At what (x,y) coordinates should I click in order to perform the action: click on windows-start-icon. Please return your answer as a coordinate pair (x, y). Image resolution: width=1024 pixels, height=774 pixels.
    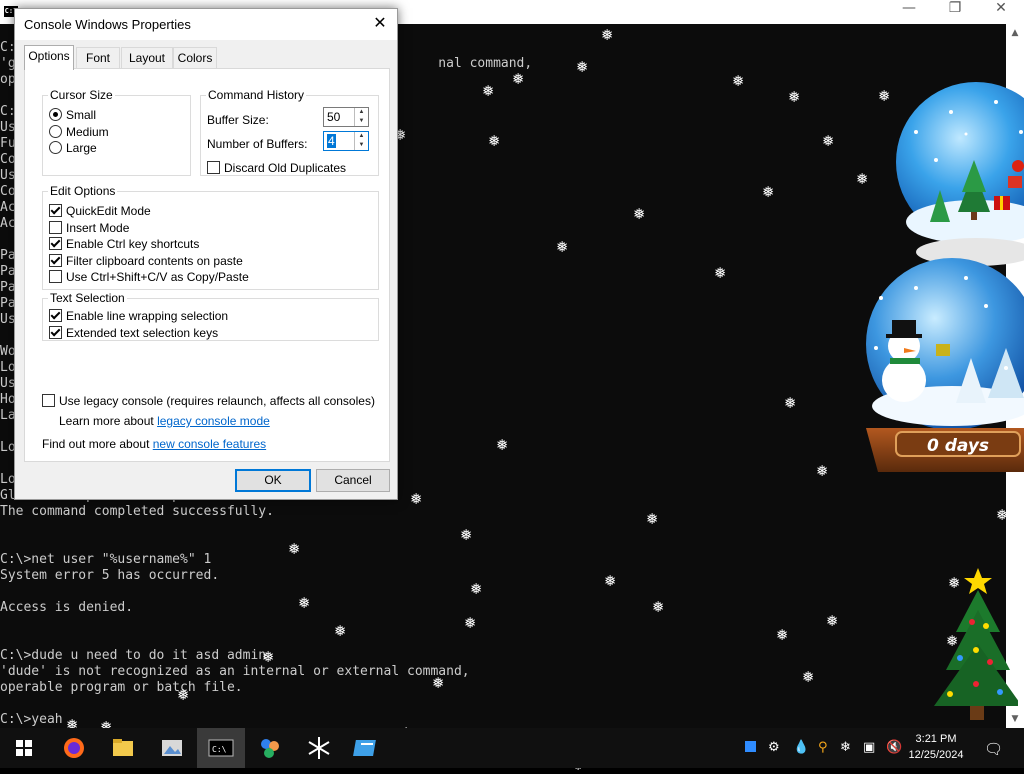
    Looking at the image, I should click on (24, 748).